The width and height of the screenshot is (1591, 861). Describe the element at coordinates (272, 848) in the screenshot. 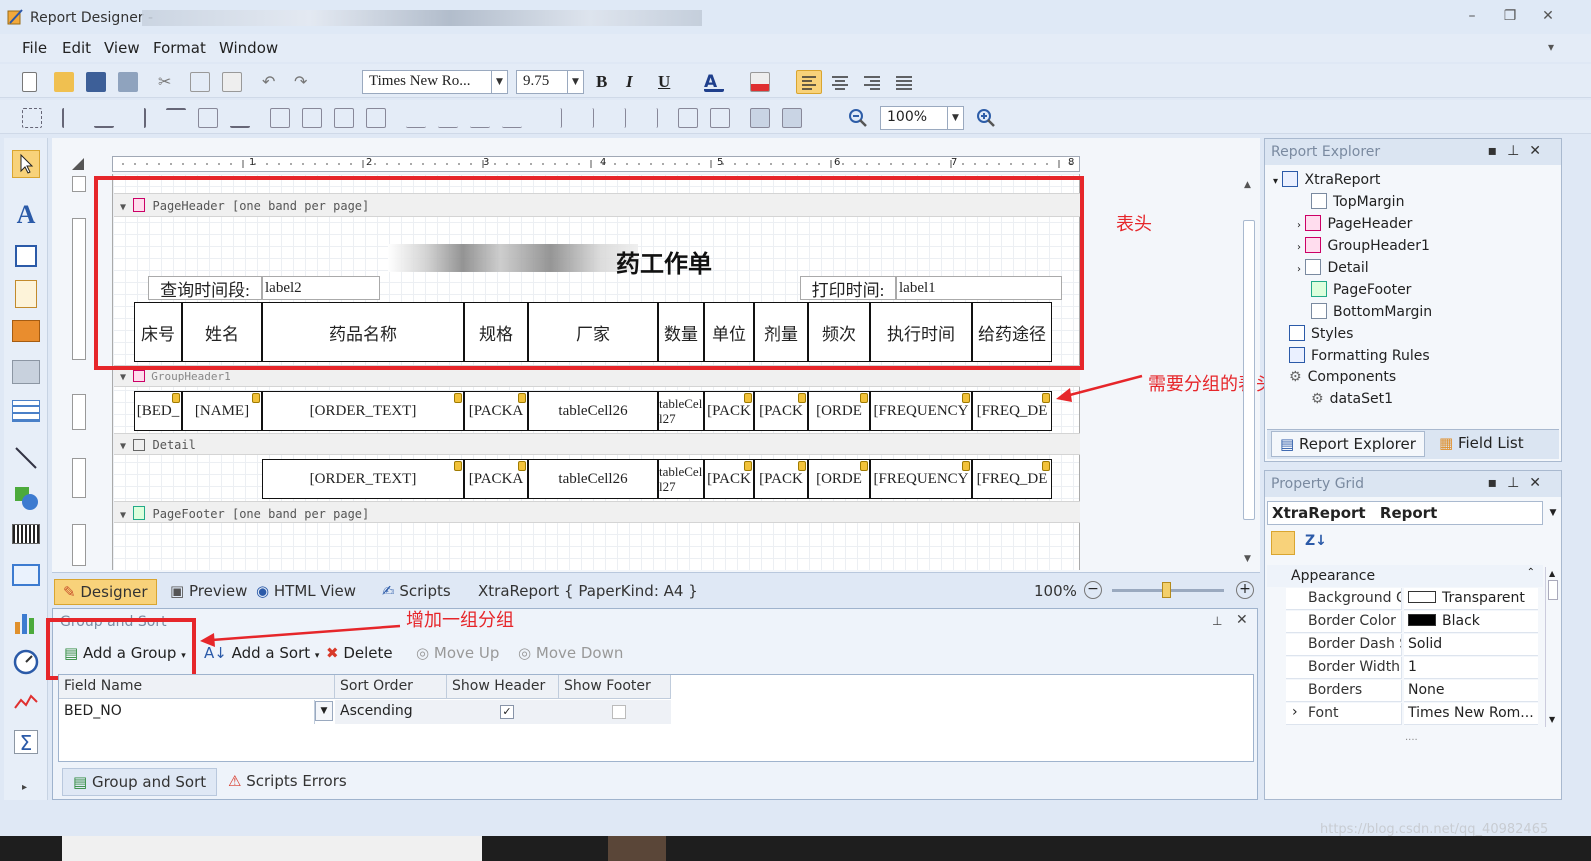

I see `taskbar-window` at that location.